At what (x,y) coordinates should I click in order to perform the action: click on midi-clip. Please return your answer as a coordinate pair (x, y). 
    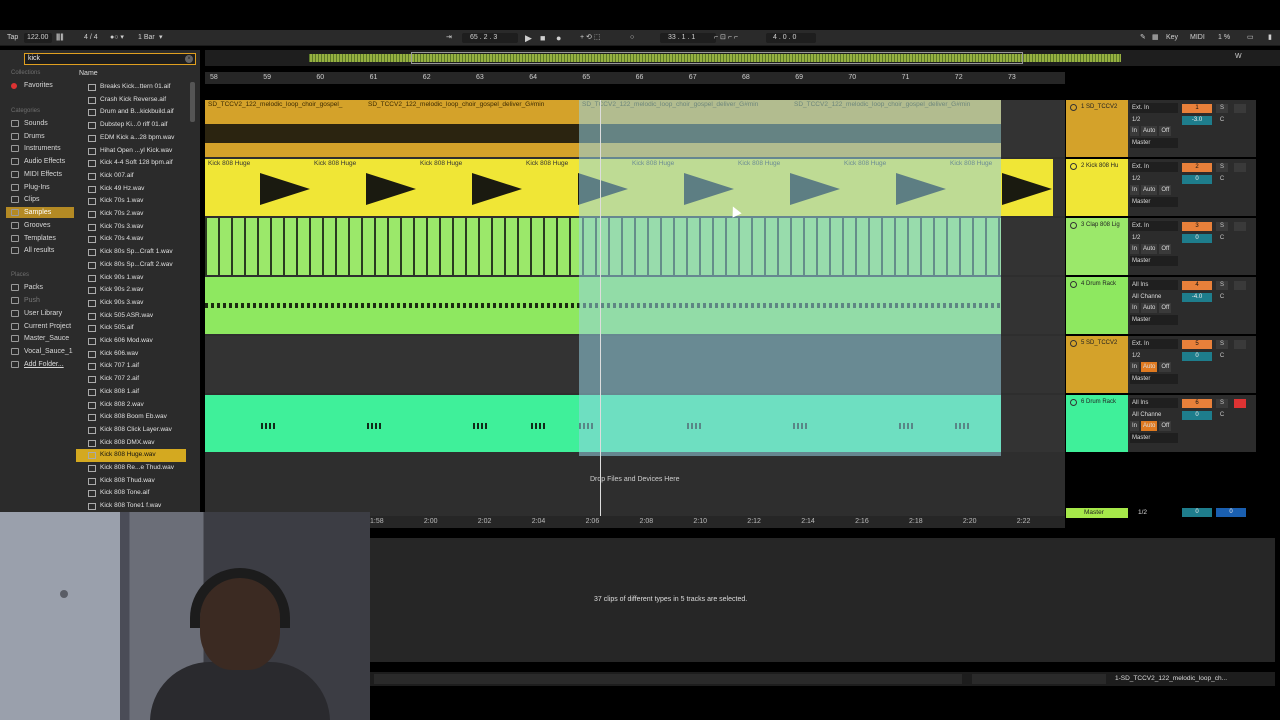
    Looking at the image, I should click on (603, 305).